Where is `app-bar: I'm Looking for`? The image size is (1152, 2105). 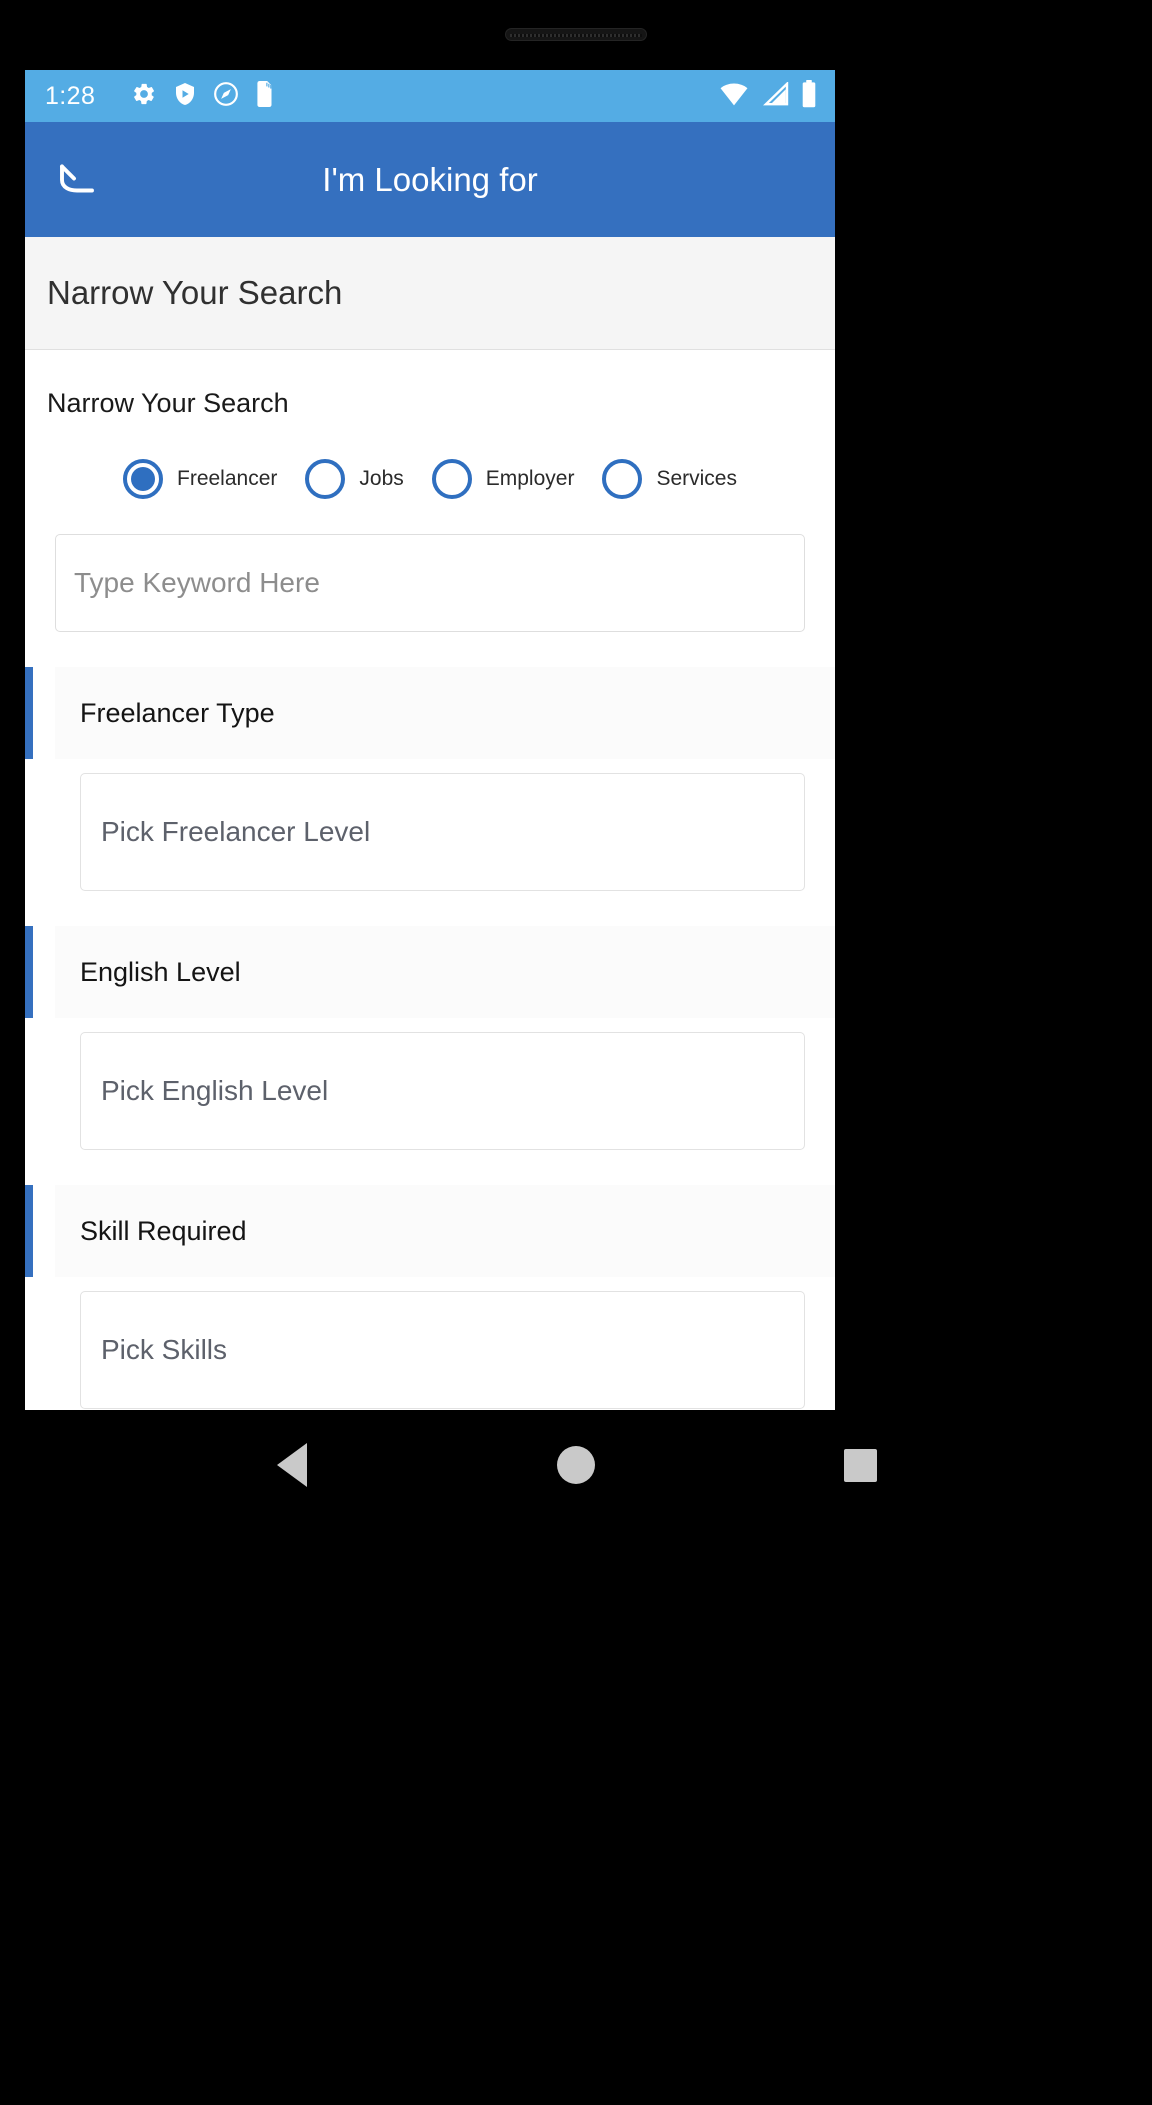
app-bar: I'm Looking for is located at coordinates (430, 179).